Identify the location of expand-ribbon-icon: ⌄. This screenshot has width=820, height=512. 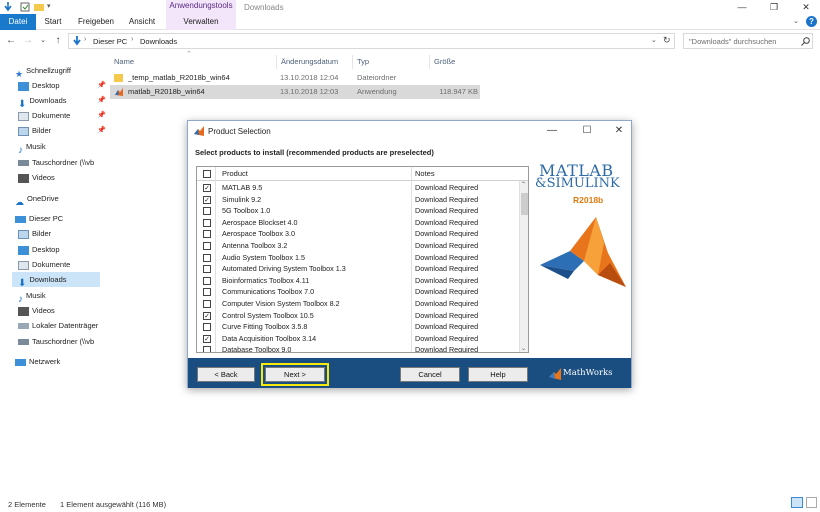
(796, 21).